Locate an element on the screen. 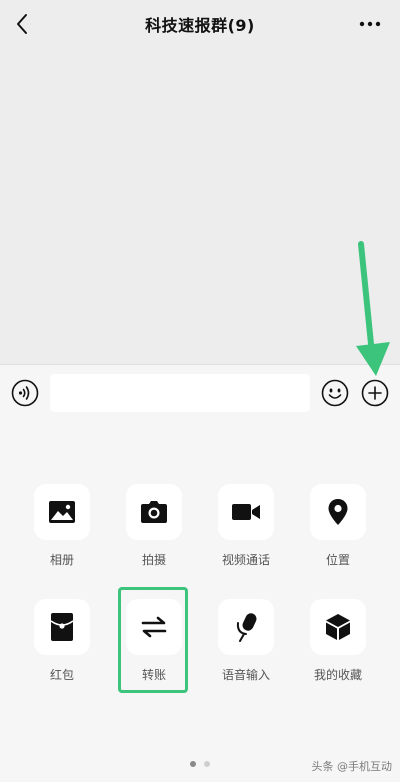 The image size is (400, 782). item-label: 红包 is located at coordinates (61, 675).